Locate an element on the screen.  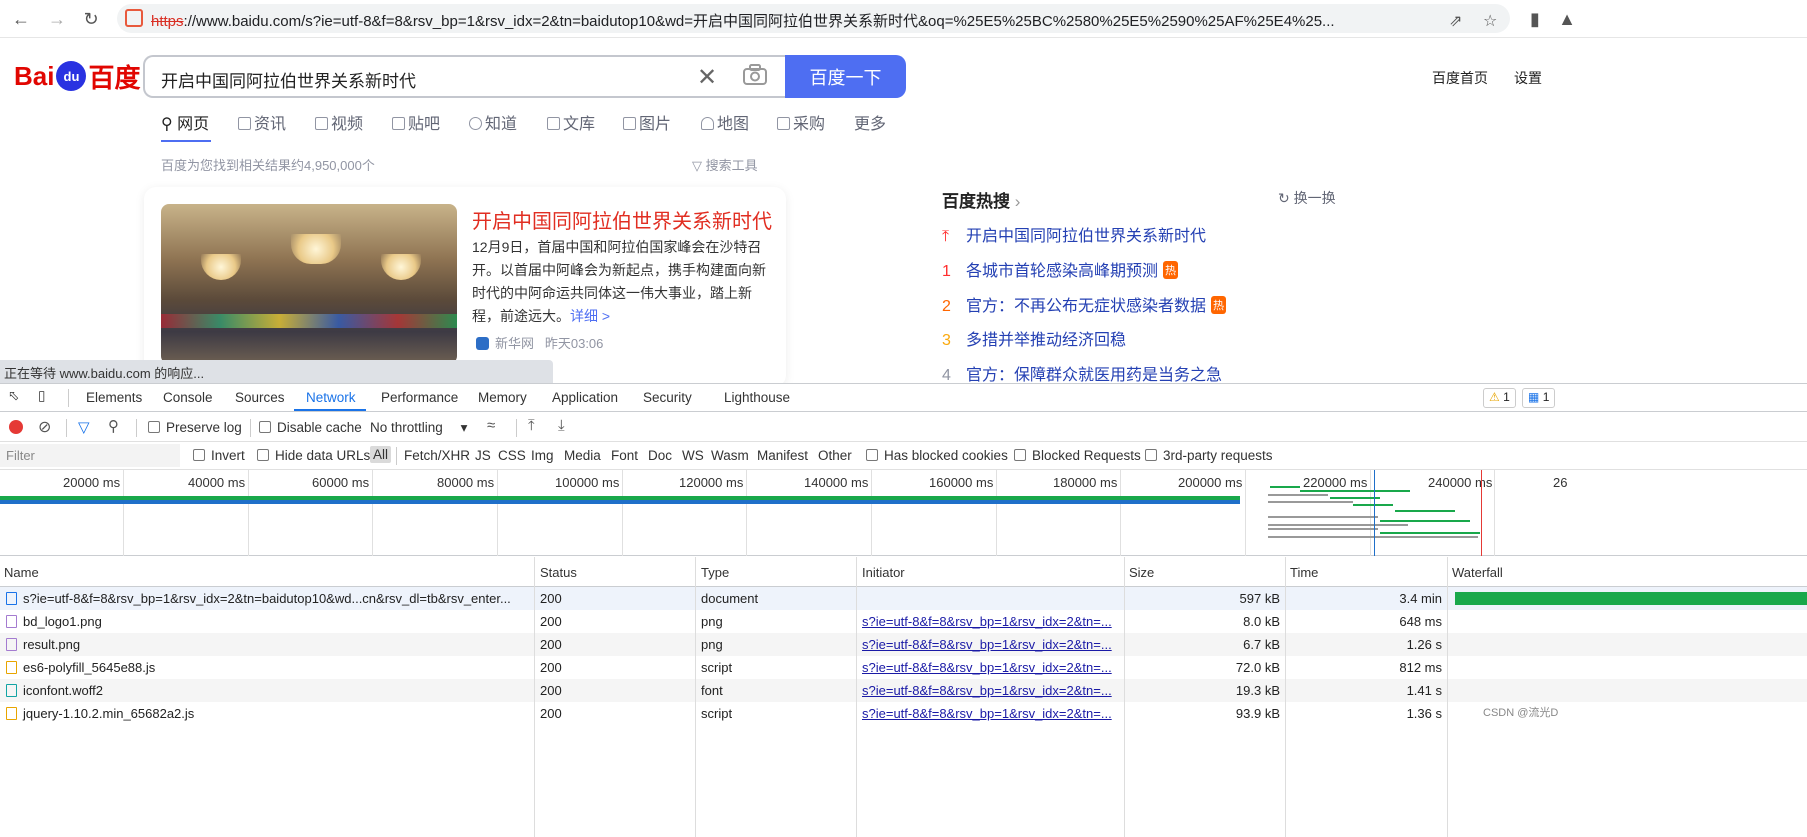
inspect-icon: ⬁ is located at coordinates (13, 396).